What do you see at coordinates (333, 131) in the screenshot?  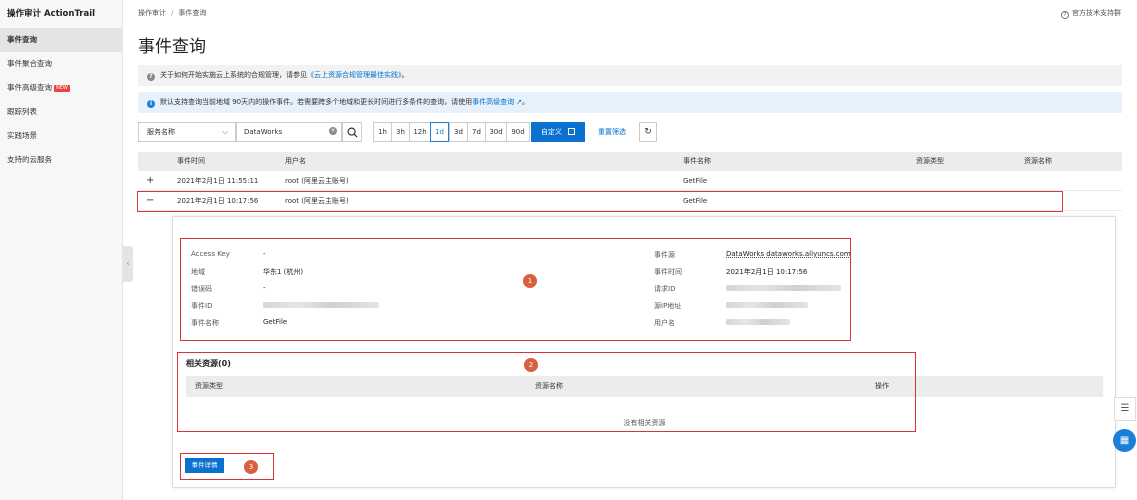 I see `clear-icon: ×` at bounding box center [333, 131].